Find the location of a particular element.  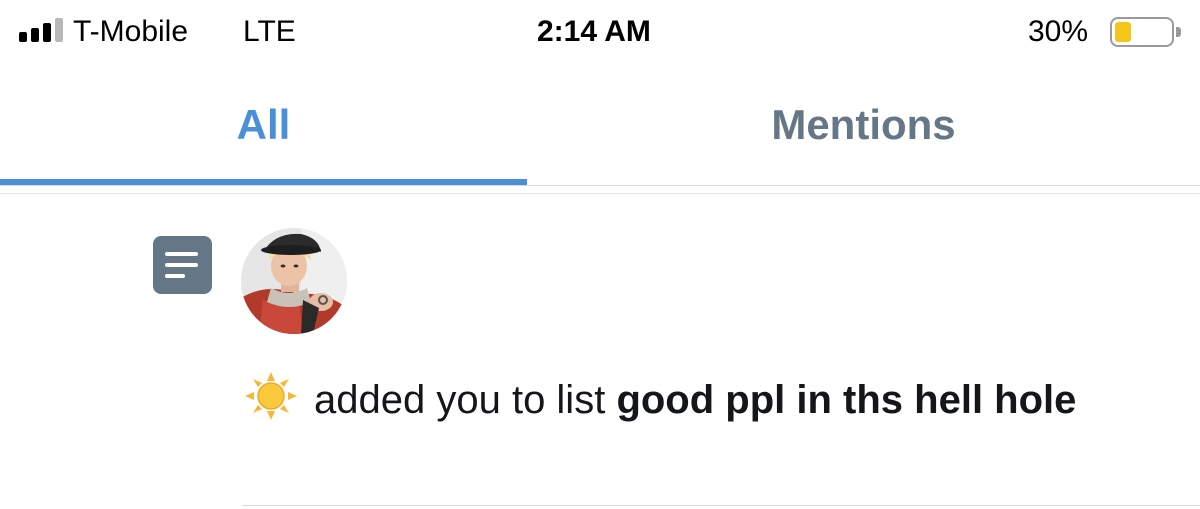

network-type: LTE is located at coordinates (269, 31).